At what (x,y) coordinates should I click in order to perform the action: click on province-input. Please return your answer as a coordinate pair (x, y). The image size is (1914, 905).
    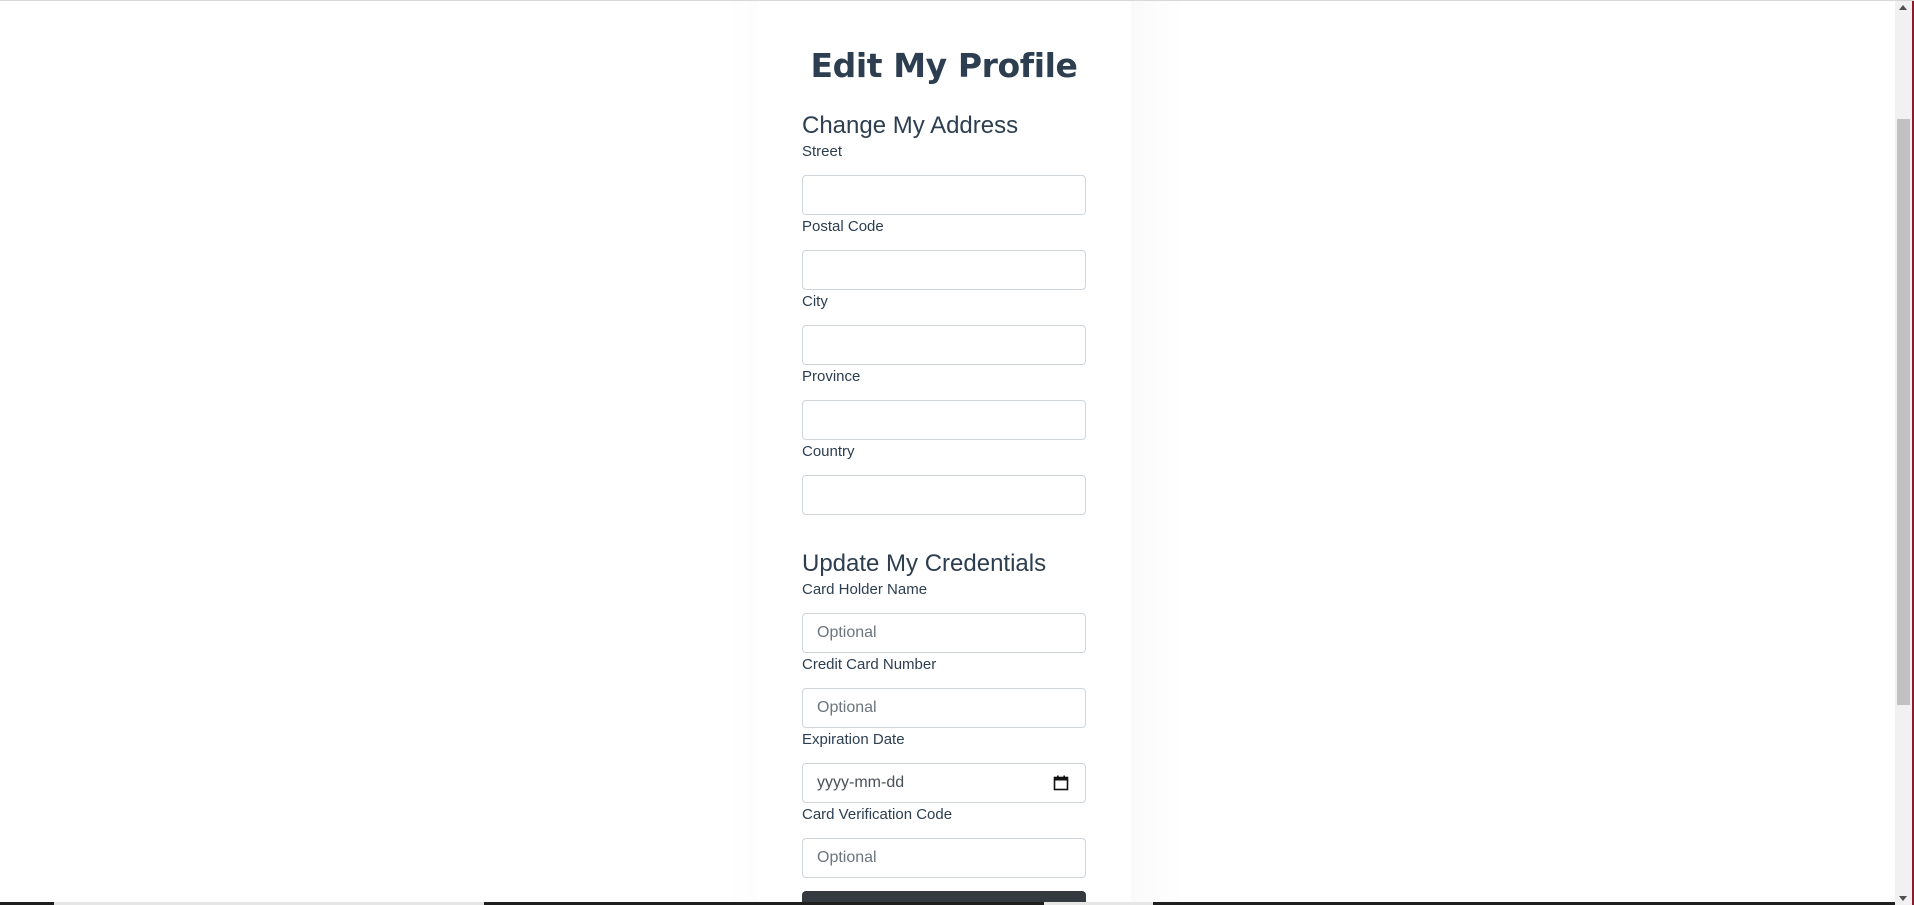
    Looking at the image, I should click on (944, 420).